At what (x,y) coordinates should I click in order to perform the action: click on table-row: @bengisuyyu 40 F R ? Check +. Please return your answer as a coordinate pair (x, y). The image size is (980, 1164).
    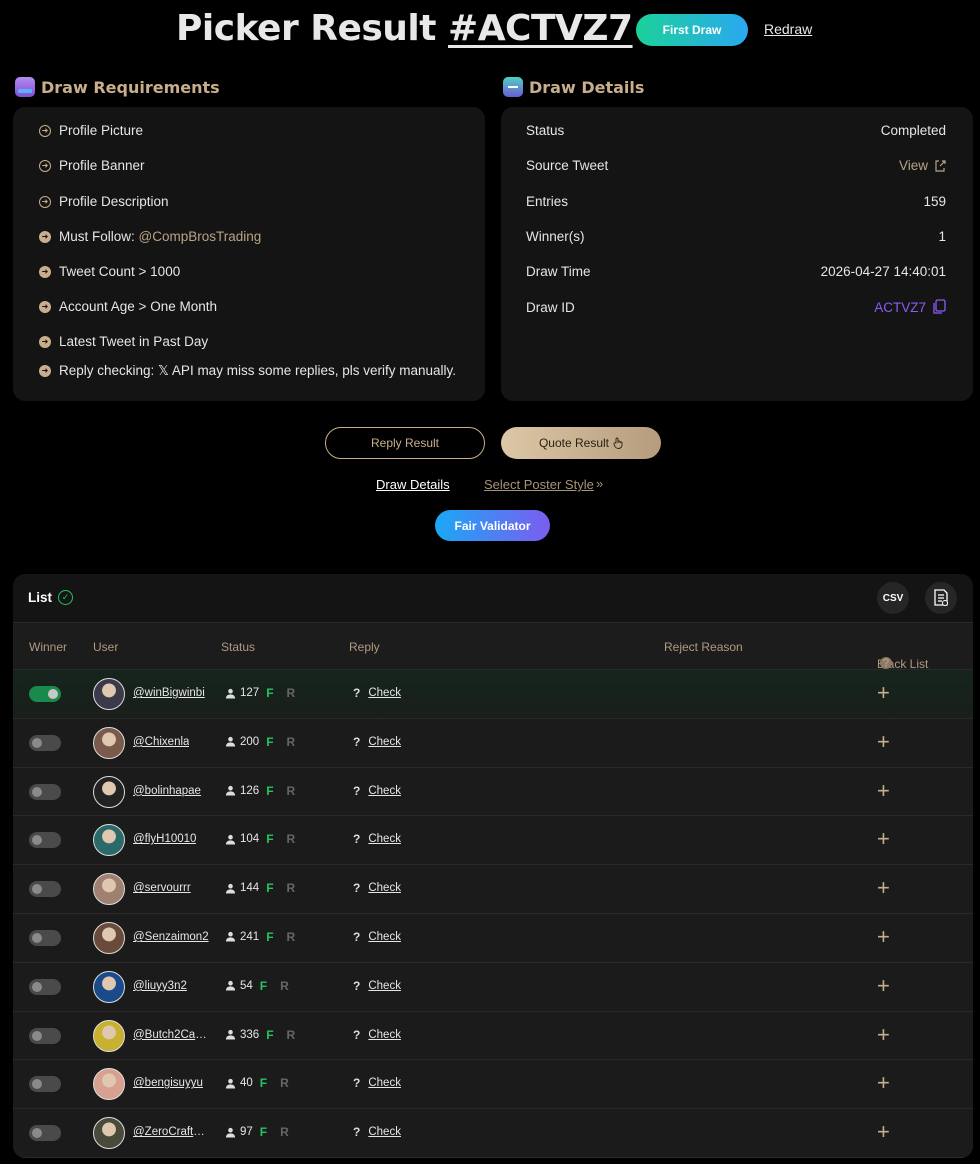
    Looking at the image, I should click on (493, 1085).